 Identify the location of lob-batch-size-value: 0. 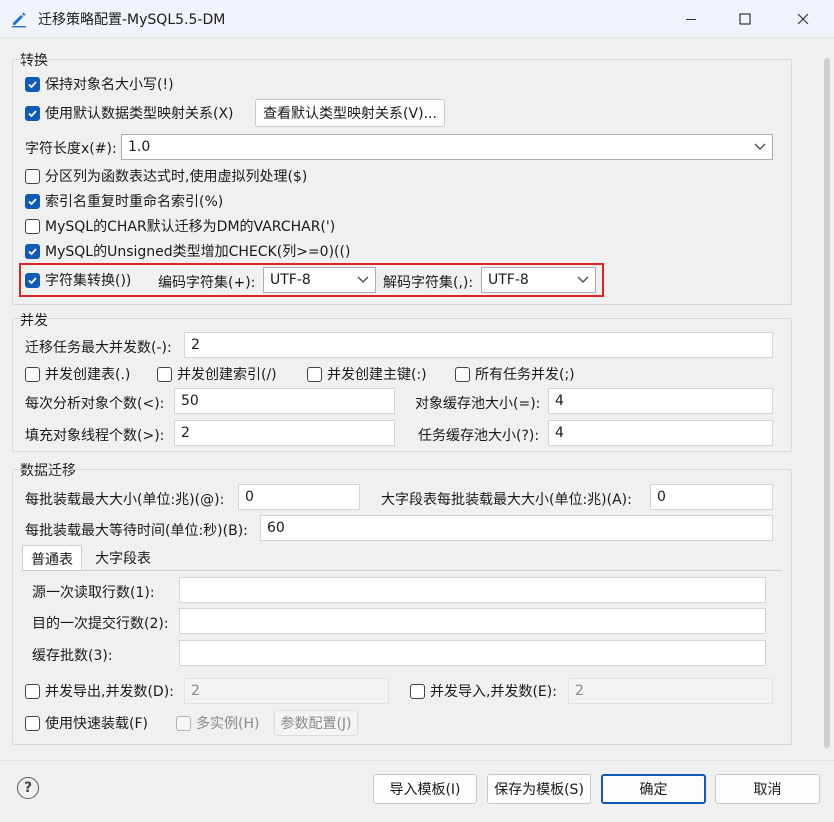
(661, 497).